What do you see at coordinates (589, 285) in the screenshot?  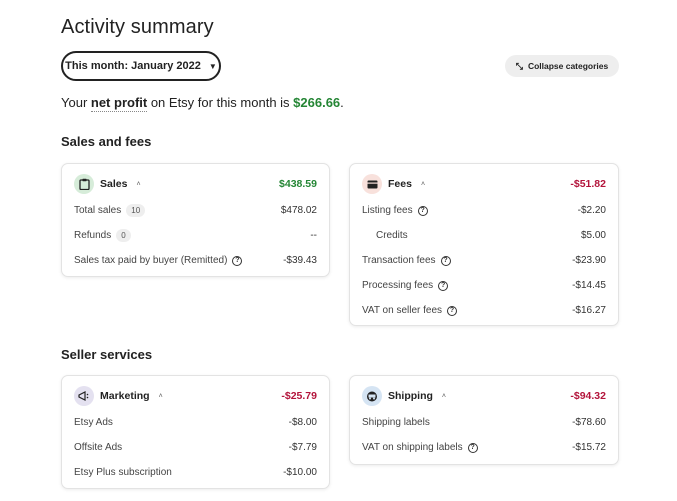 I see `row-value: -$14.45` at bounding box center [589, 285].